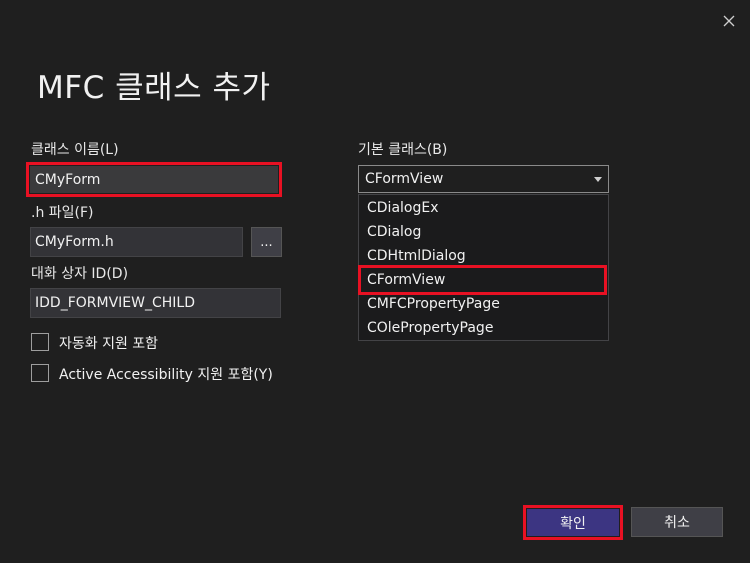  What do you see at coordinates (394, 232) in the screenshot?
I see `dropdown-option-cdialog: CDialog` at bounding box center [394, 232].